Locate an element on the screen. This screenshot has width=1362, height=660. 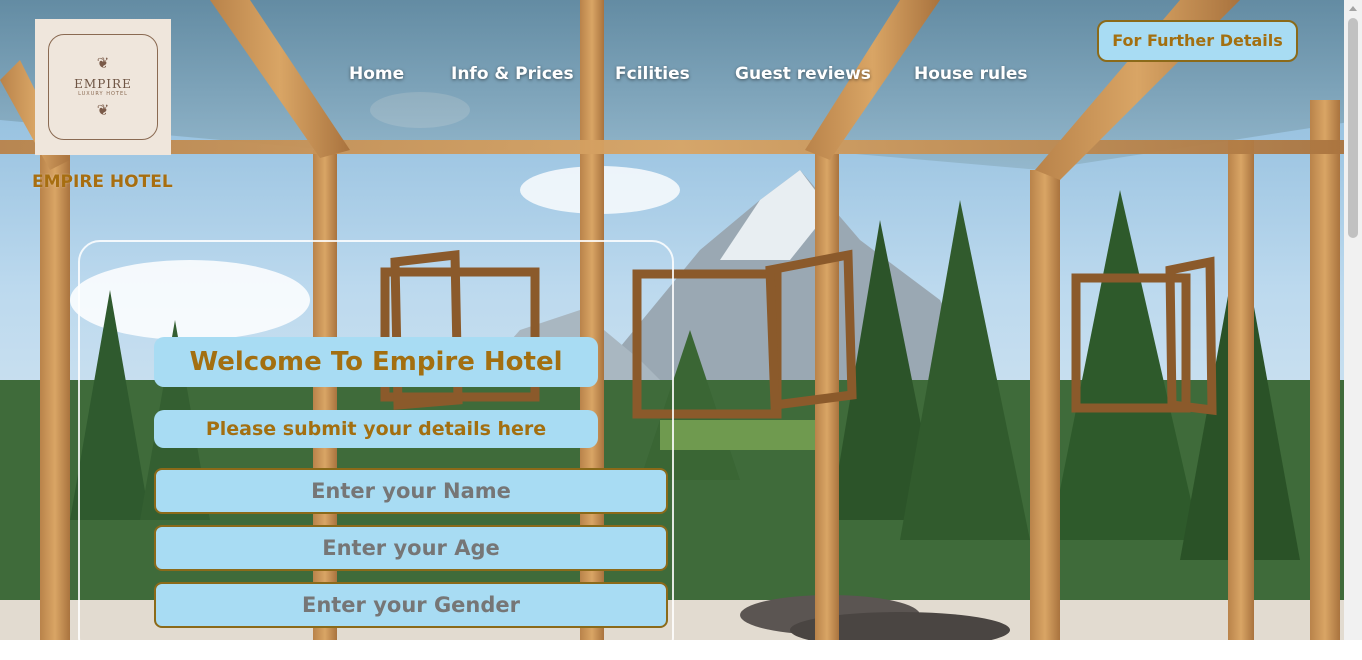
site-title: EMPIRE HOTEL is located at coordinates (102, 182).